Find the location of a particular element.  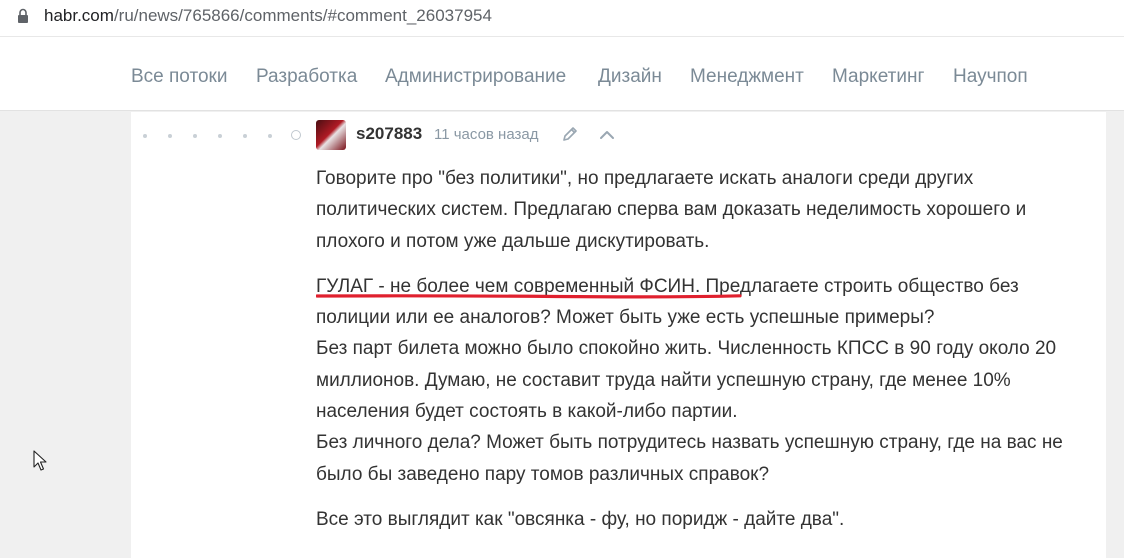

nav-item-administration: Администрирование is located at coordinates (475, 77).